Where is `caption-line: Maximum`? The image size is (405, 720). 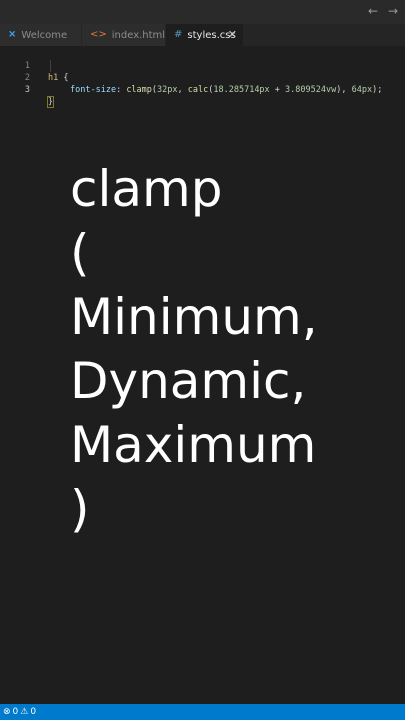 caption-line: Maximum is located at coordinates (193, 445).